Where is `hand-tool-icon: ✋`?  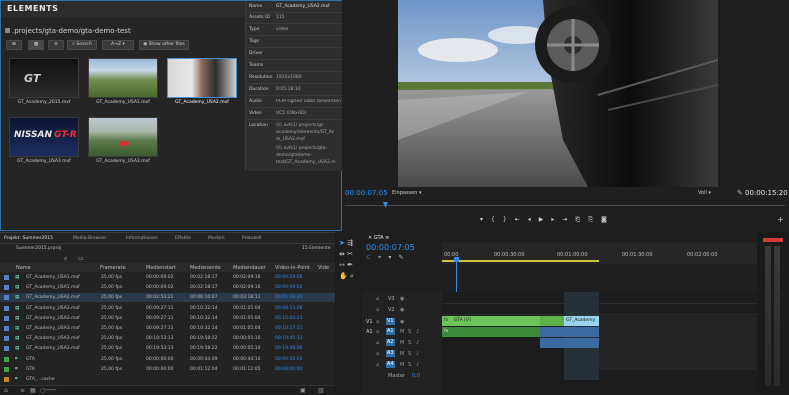
hand-tool-icon: ✋ is located at coordinates (343, 276).